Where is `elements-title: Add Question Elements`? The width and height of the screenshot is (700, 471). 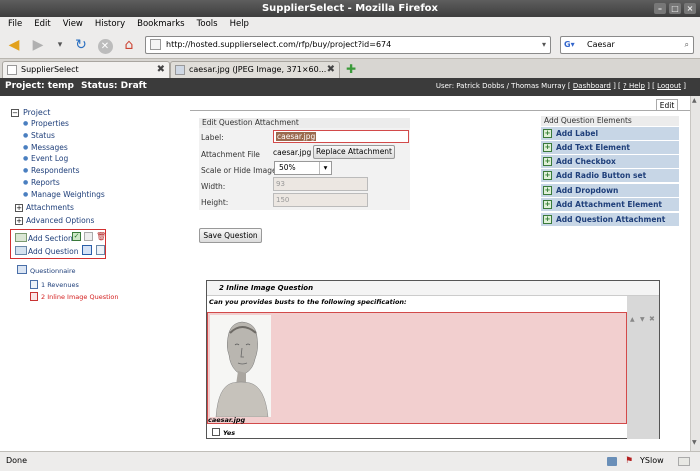
elements-title: Add Question Elements is located at coordinates (610, 121).